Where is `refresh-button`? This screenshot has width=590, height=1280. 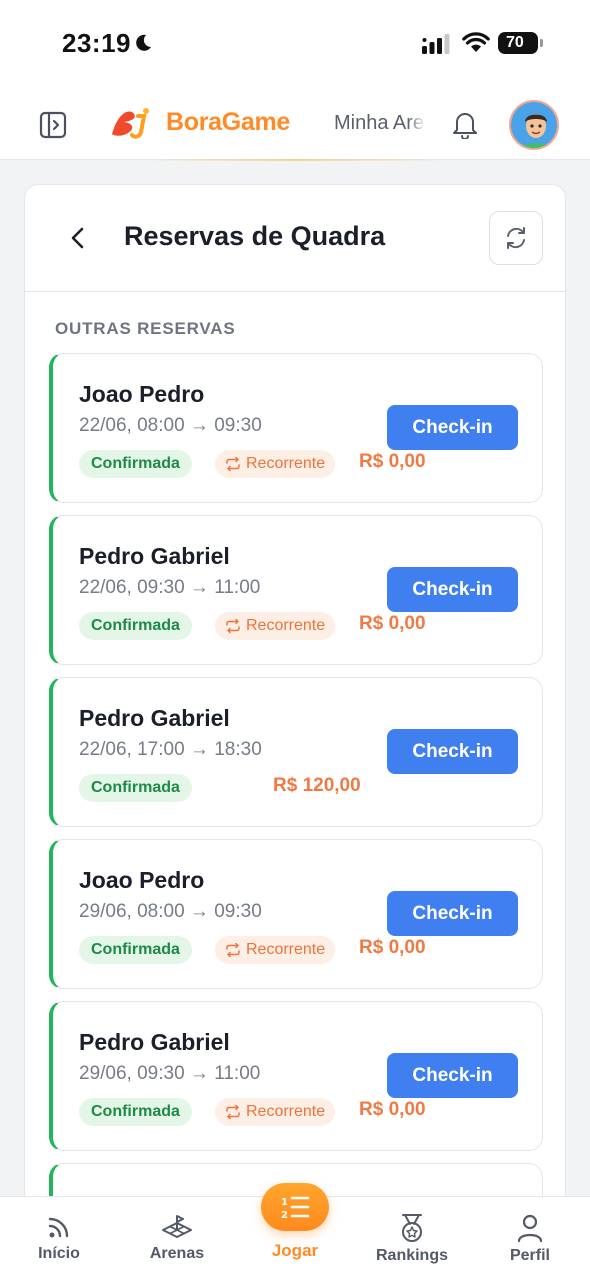 refresh-button is located at coordinates (516, 238).